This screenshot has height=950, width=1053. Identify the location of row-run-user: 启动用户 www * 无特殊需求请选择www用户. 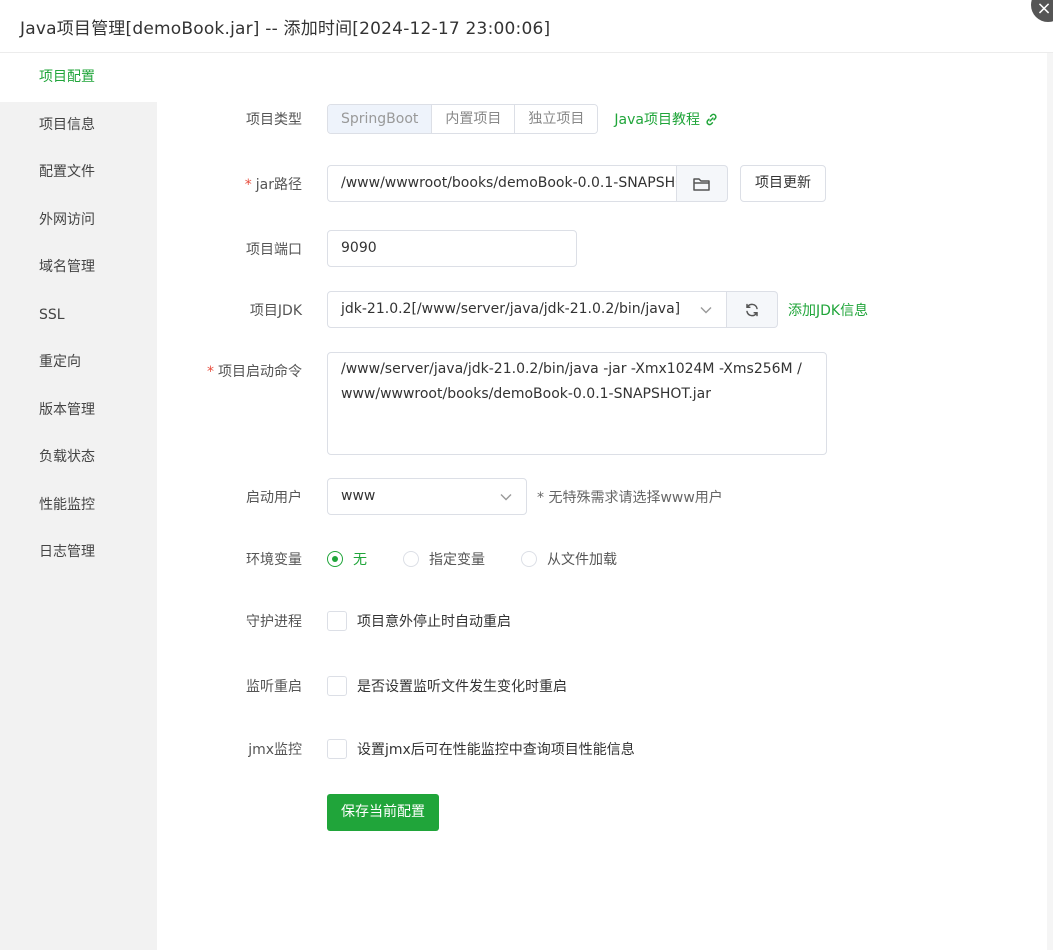
(440, 496).